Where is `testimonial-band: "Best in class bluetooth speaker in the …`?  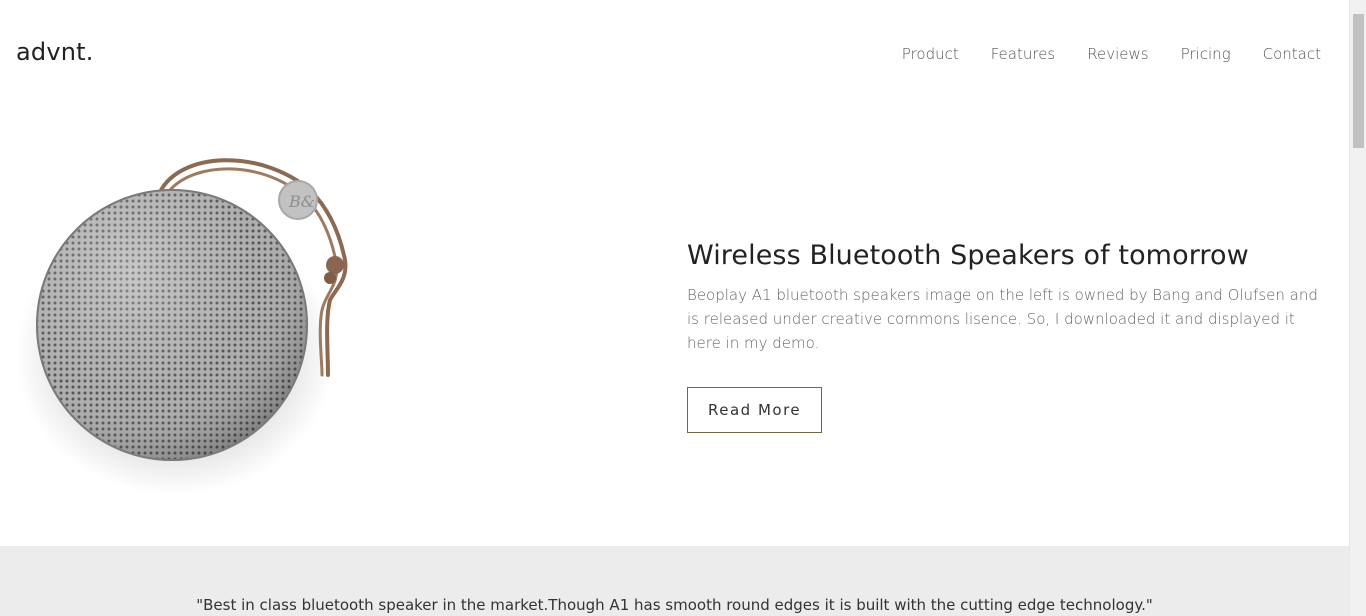 testimonial-band: "Best in class bluetooth speaker in the … is located at coordinates (674, 581).